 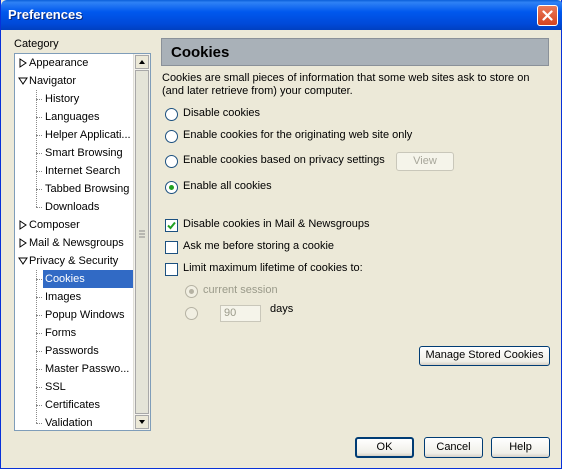 I want to click on panel-title: Cookies, so click(x=200, y=52).